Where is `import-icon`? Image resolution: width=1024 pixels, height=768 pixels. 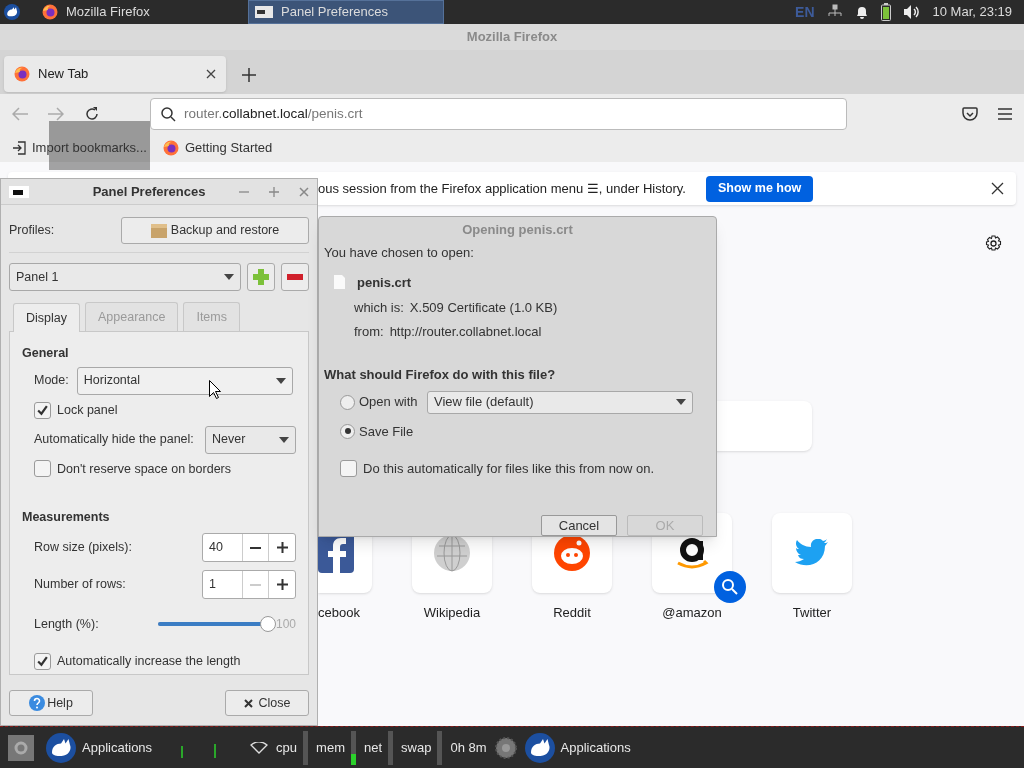 import-icon is located at coordinates (19, 148).